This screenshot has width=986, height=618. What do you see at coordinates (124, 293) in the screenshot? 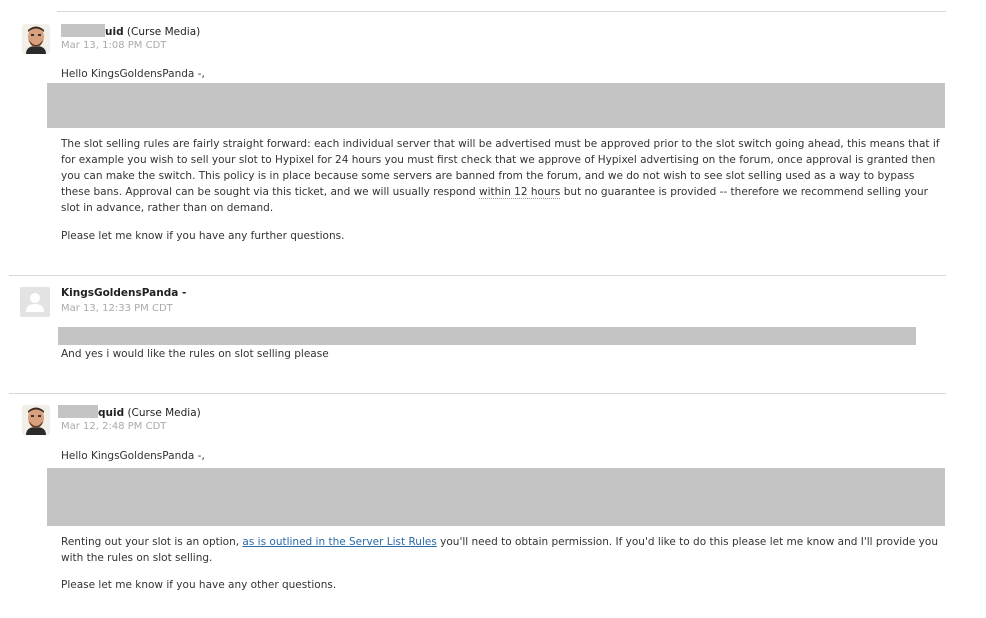
I see `message-author: KingsGoldensPanda -` at bounding box center [124, 293].